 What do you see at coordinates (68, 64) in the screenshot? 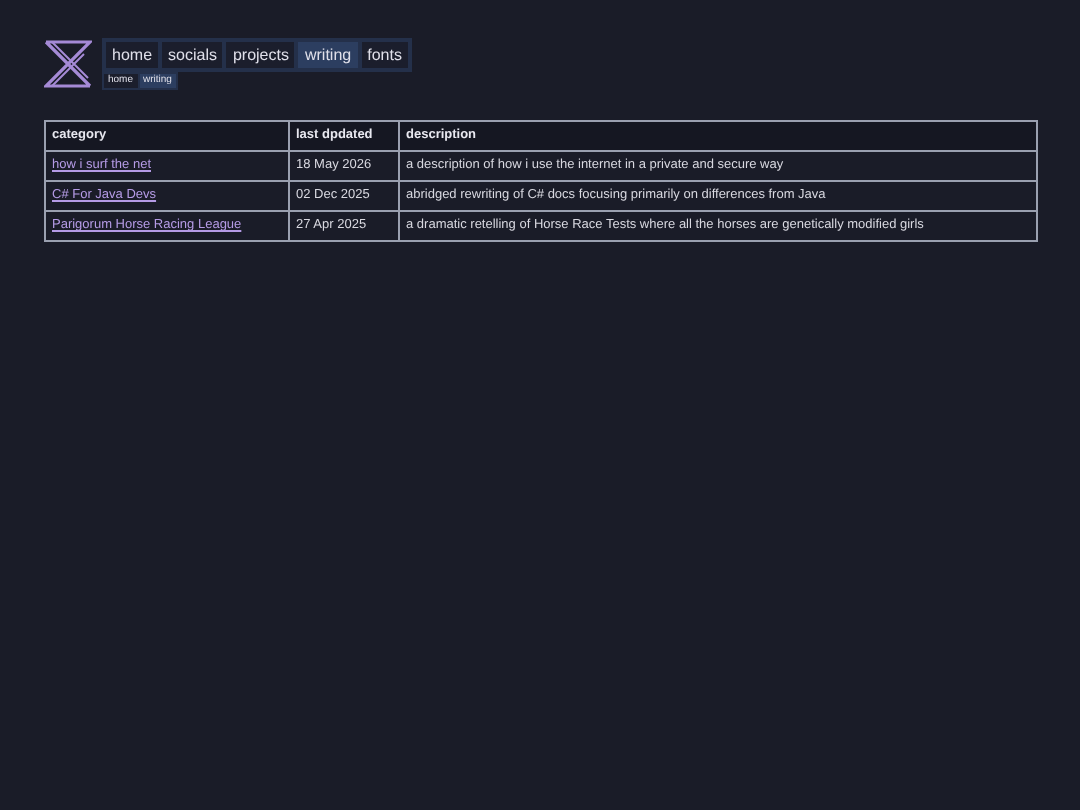
I see `hourglass-logo-icon` at bounding box center [68, 64].